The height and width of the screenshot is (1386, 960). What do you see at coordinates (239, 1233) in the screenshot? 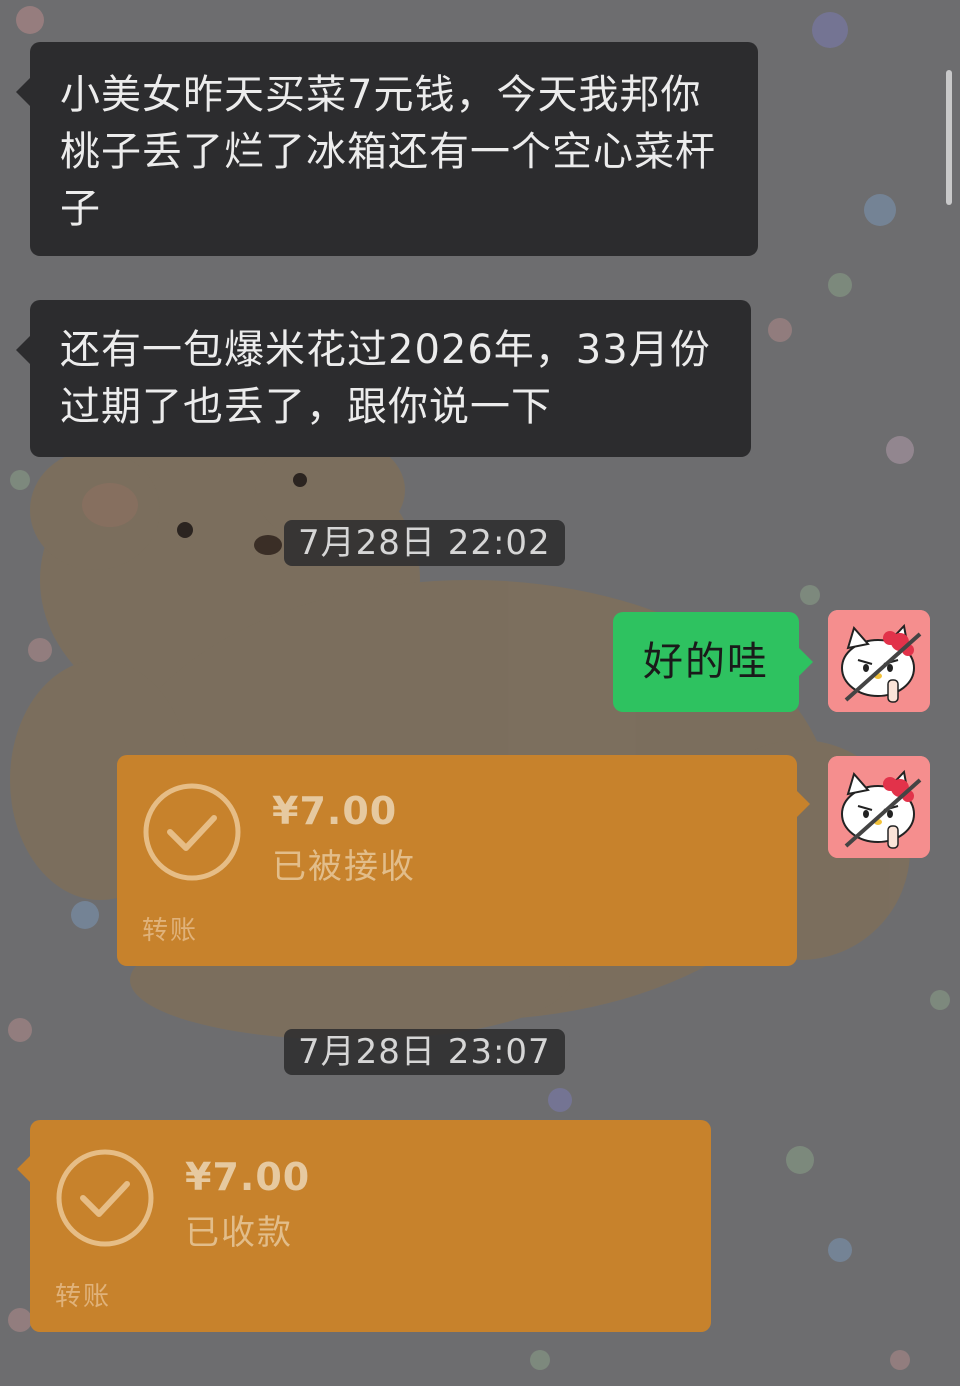
I see `transfer-status: 已收款` at bounding box center [239, 1233].